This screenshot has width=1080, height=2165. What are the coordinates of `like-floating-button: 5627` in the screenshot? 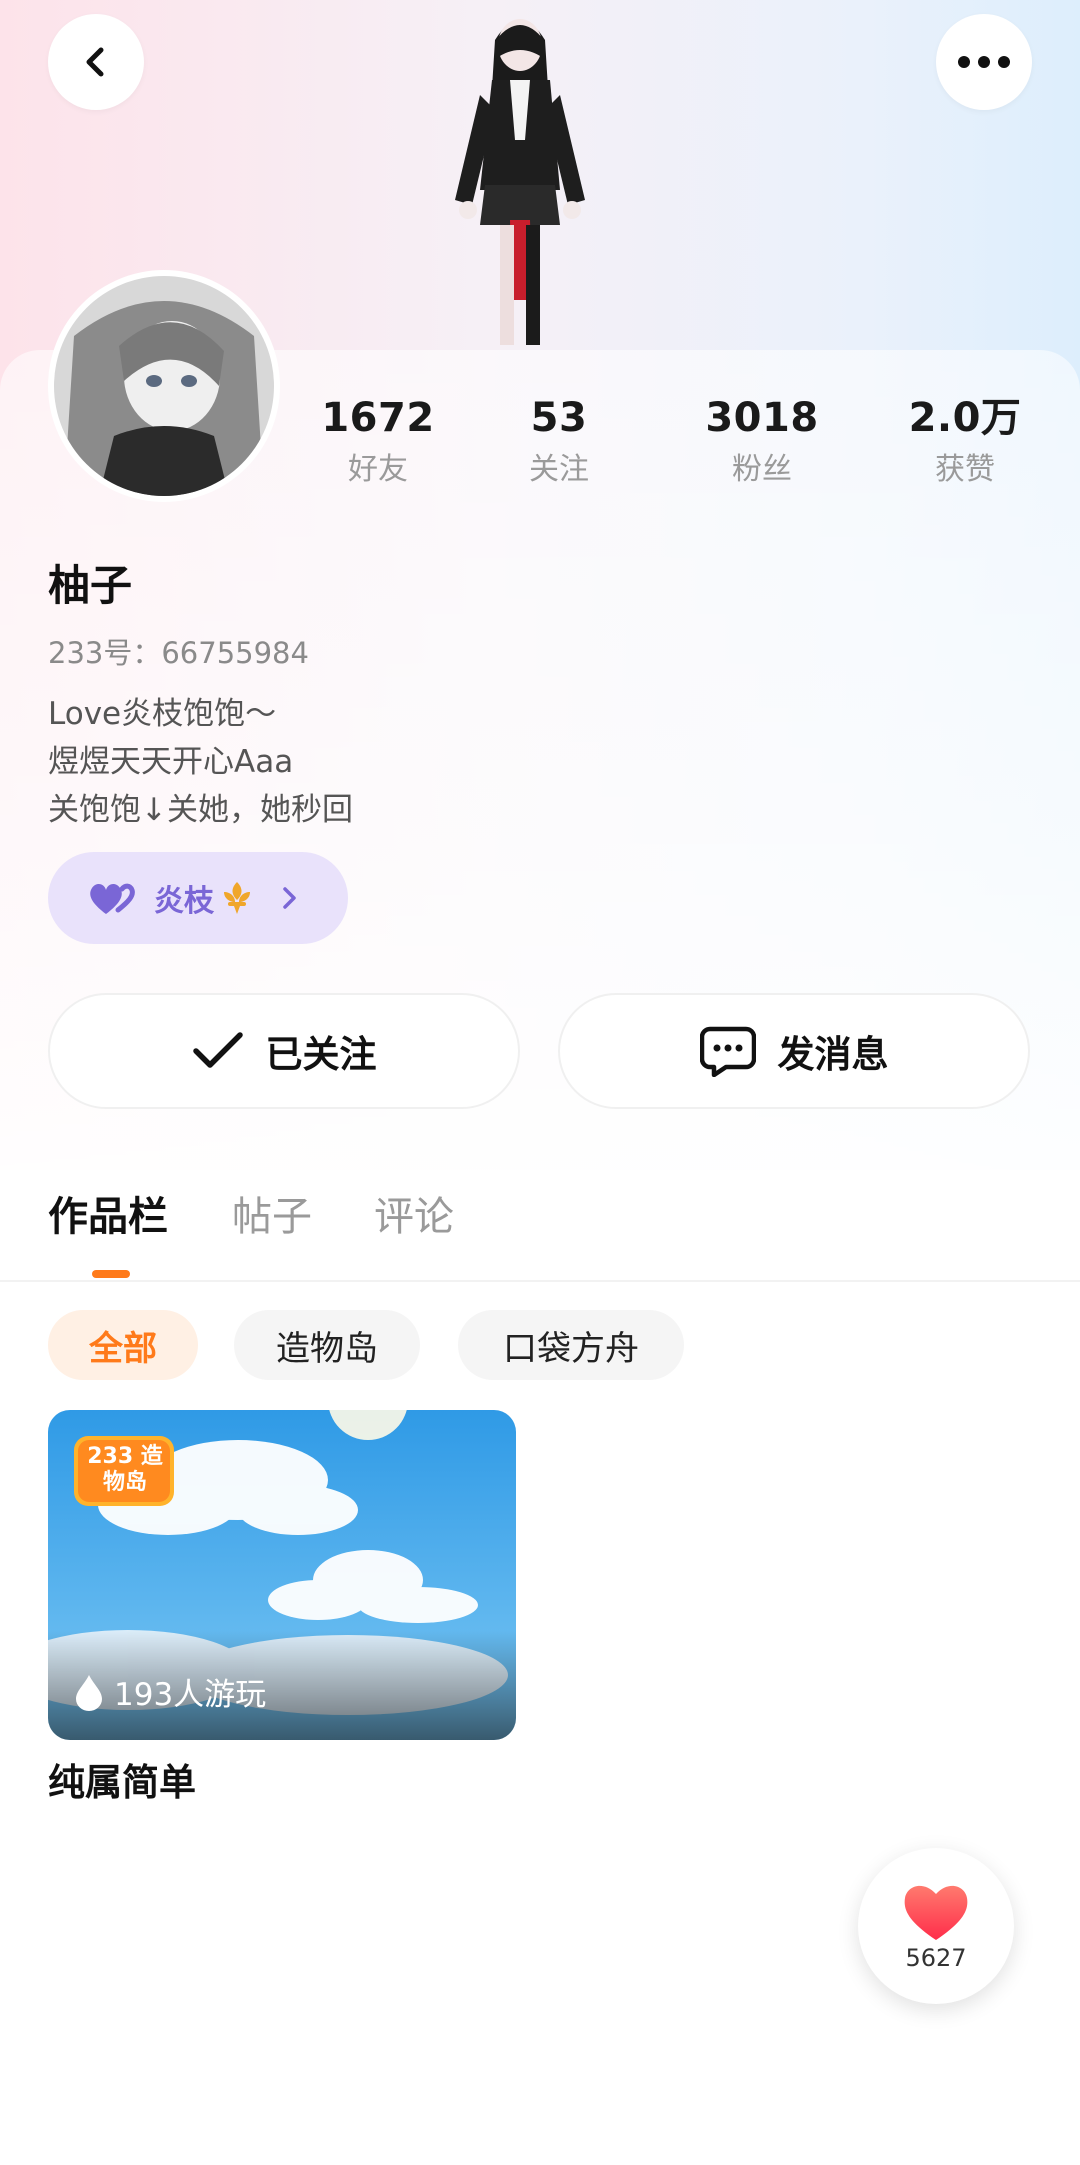 It's located at (936, 1926).